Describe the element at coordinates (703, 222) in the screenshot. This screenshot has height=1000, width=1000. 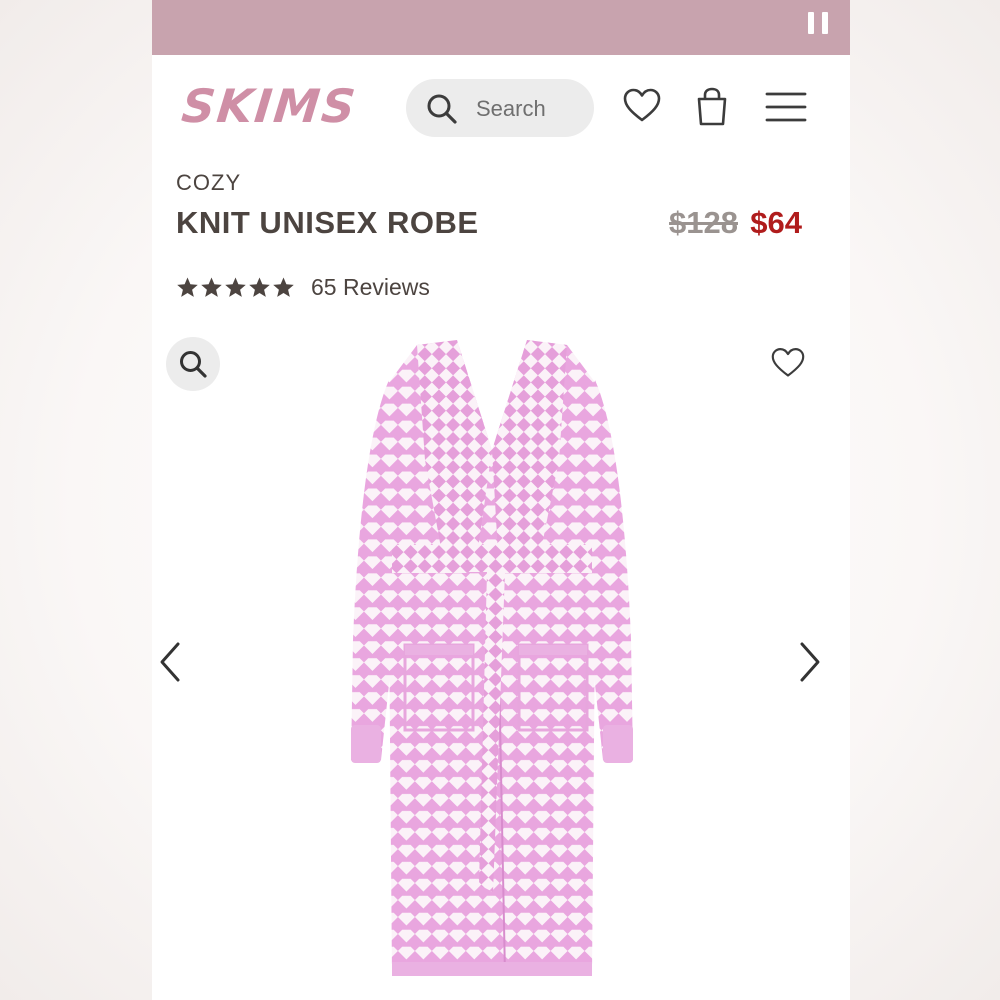
I see `original-price: $128` at that location.